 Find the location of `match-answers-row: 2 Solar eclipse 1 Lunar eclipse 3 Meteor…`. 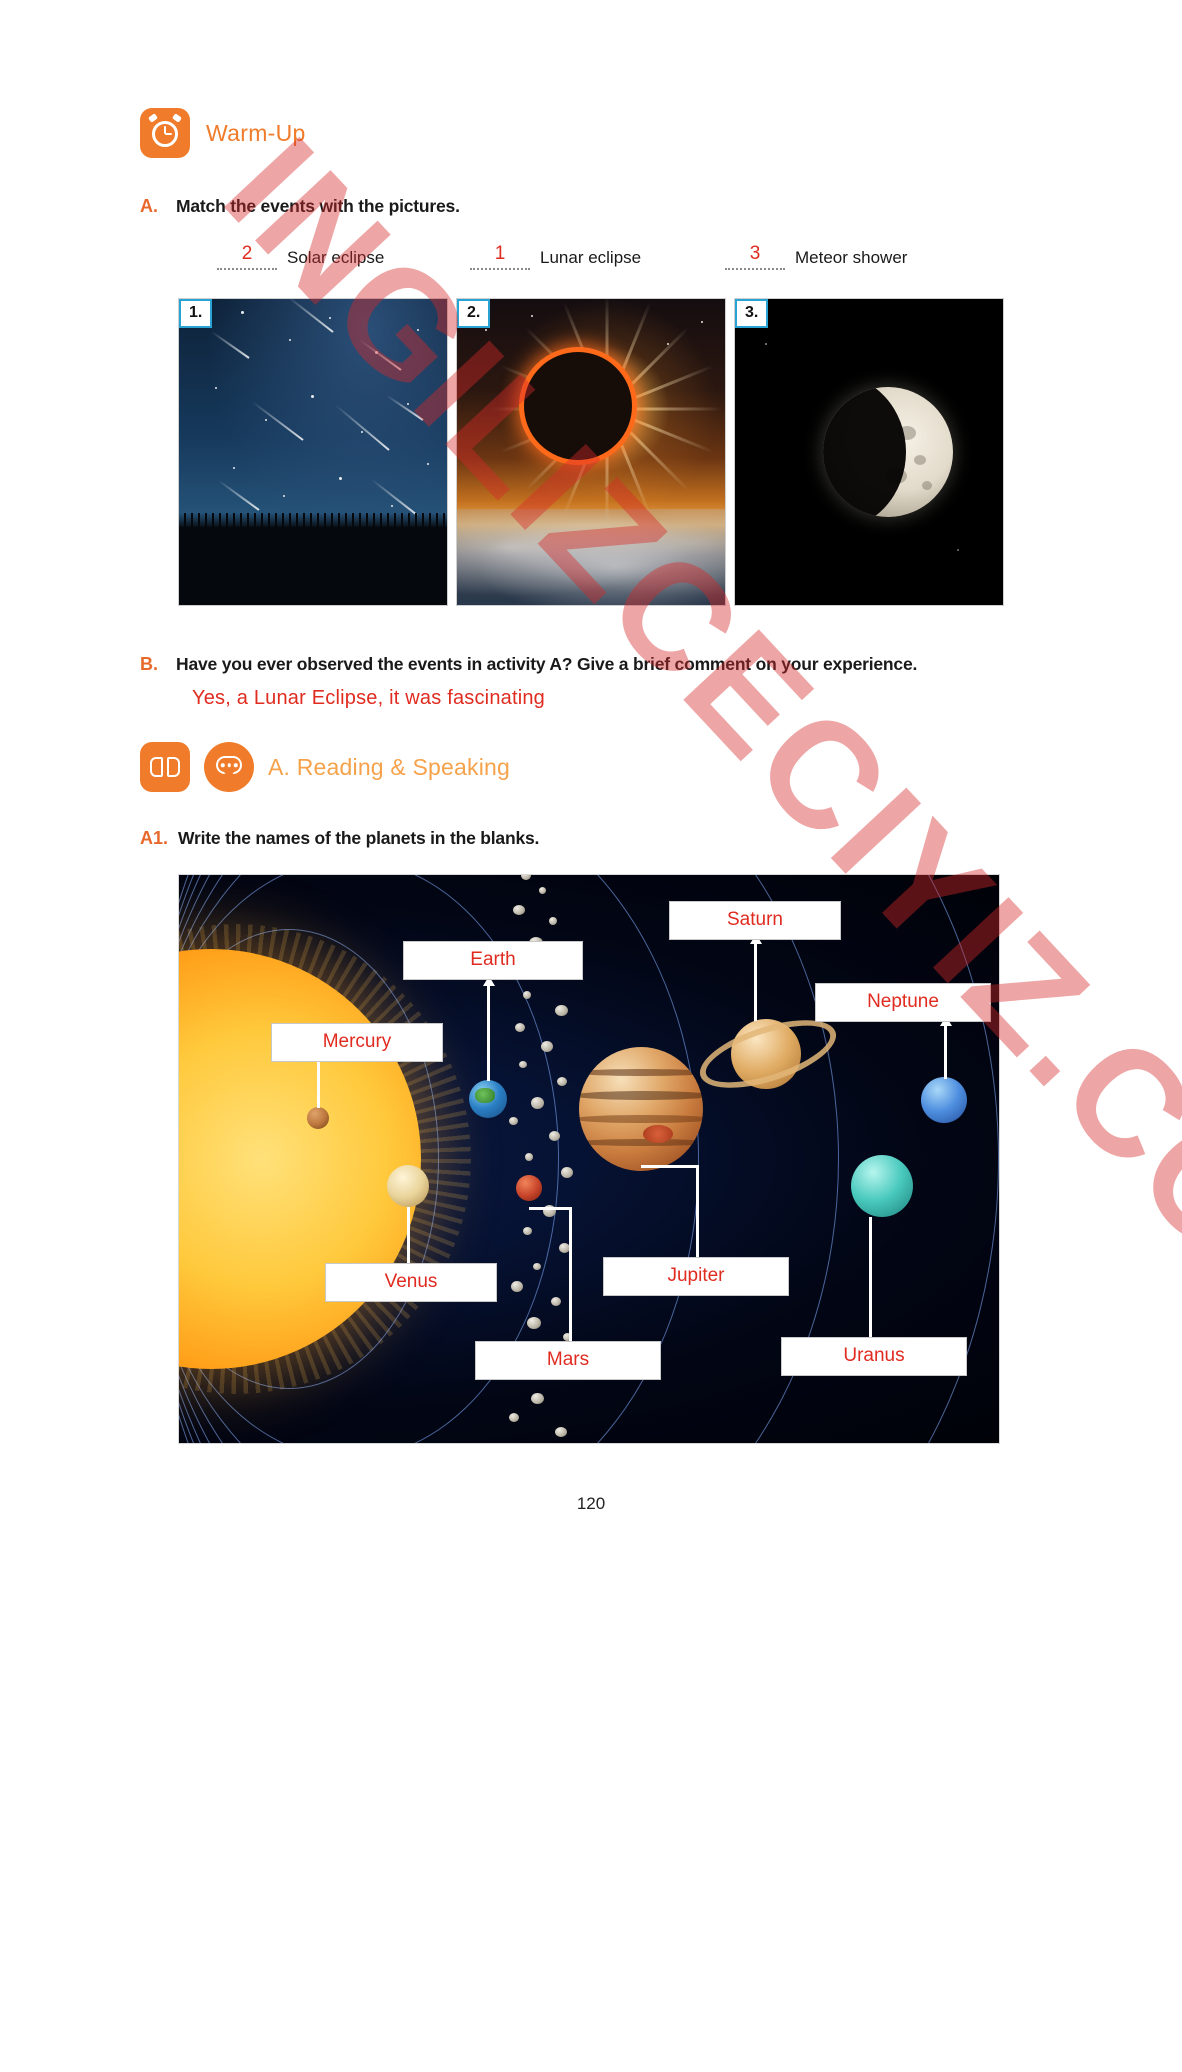

match-answers-row: 2 Solar eclipse 1 Lunar eclipse 3 Meteor… is located at coordinates (605, 261).